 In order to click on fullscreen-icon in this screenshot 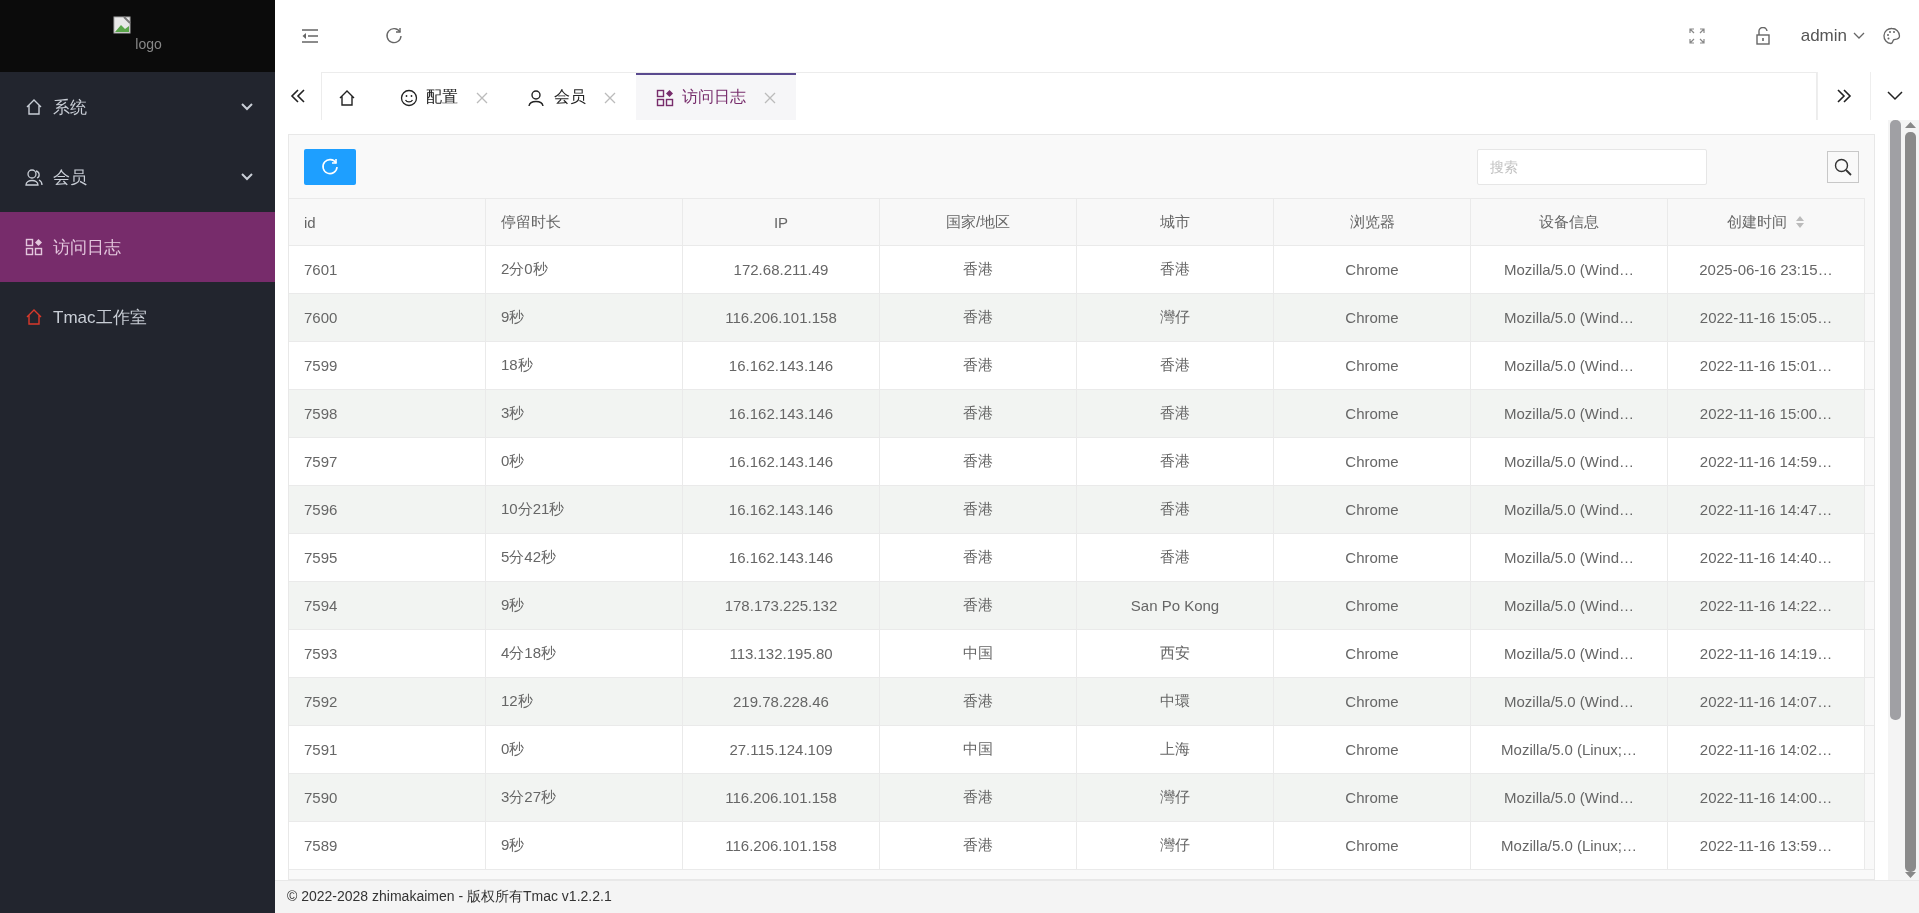, I will do `click(1696, 36)`.